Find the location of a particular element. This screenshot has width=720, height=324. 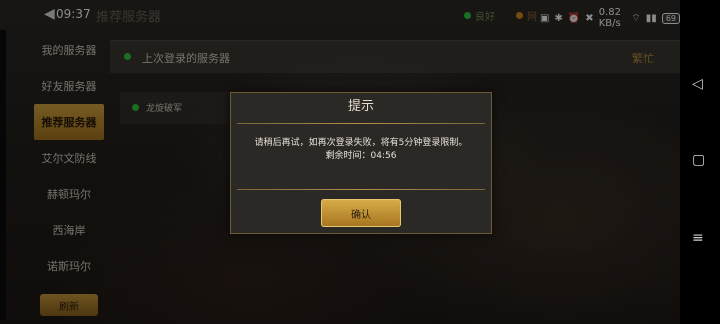

dialog-message: 请稍后再试，如再次登录失败，将有5分钟登录限制。 剩余时间：04:56 is located at coordinates (361, 150).